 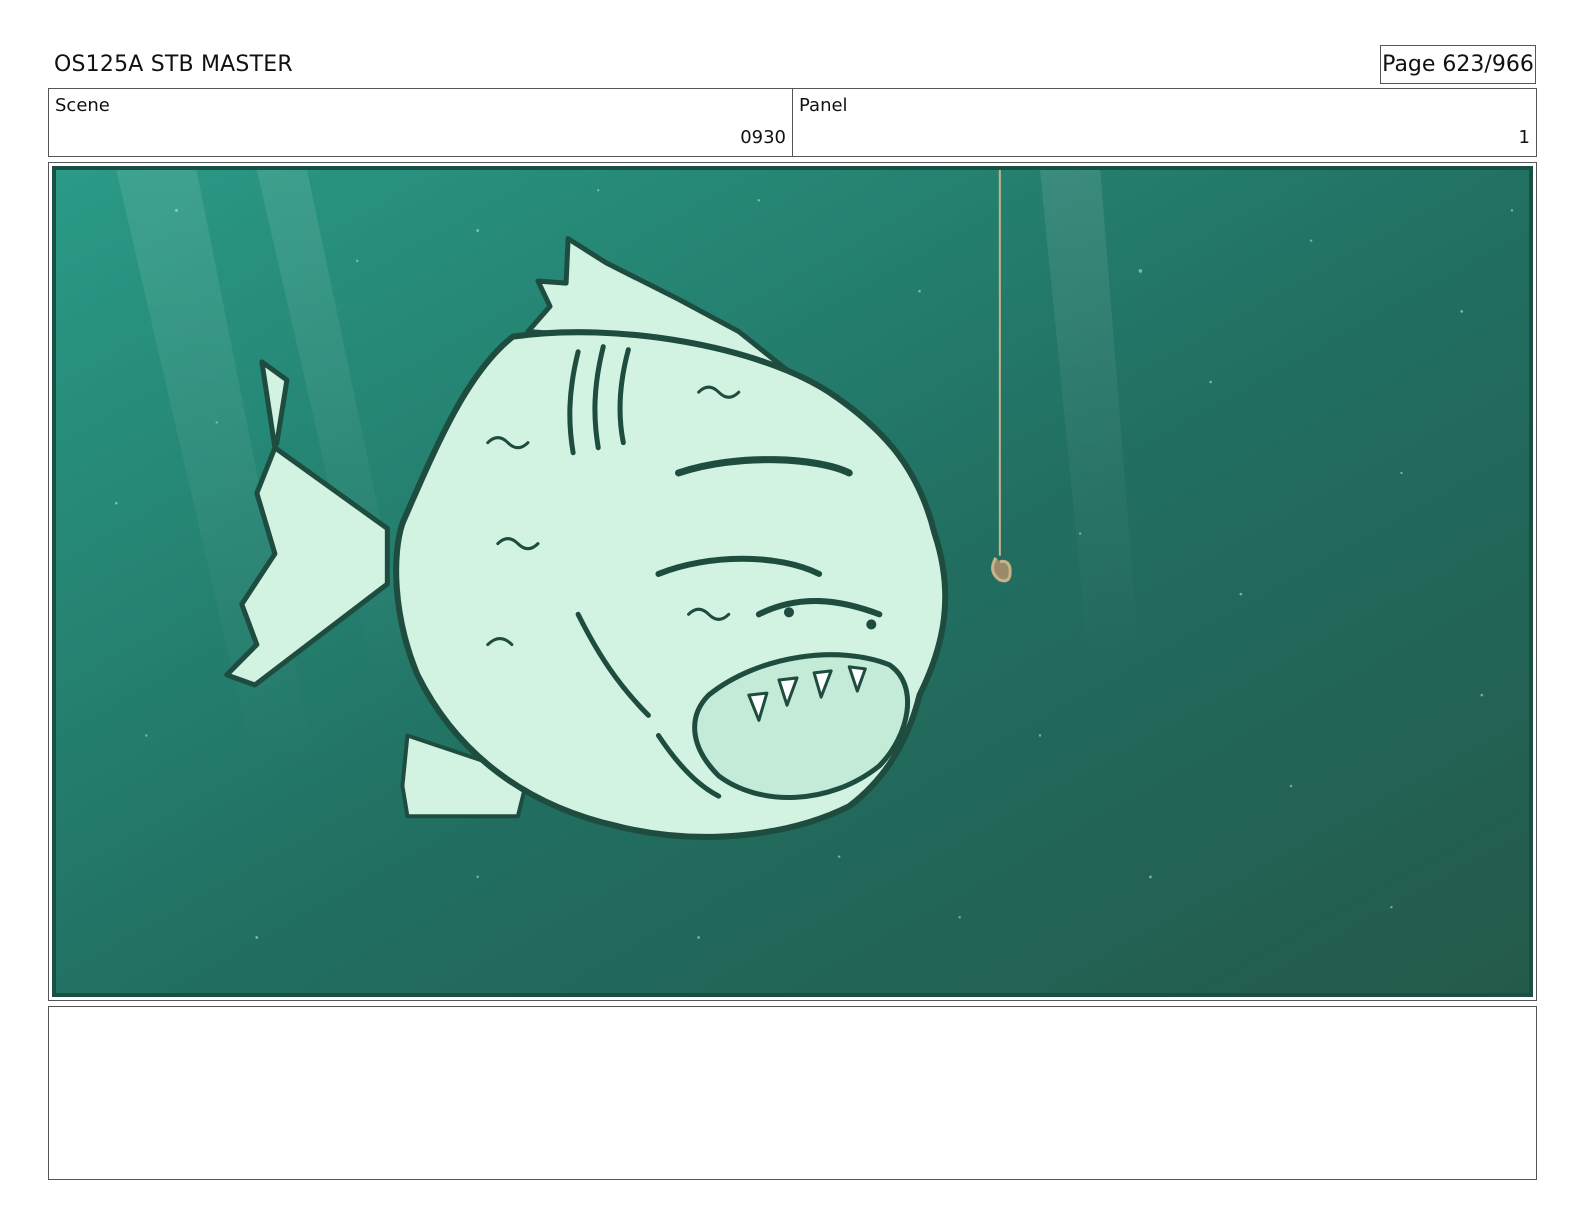 I want to click on panel-value: 1, so click(x=1524, y=137).